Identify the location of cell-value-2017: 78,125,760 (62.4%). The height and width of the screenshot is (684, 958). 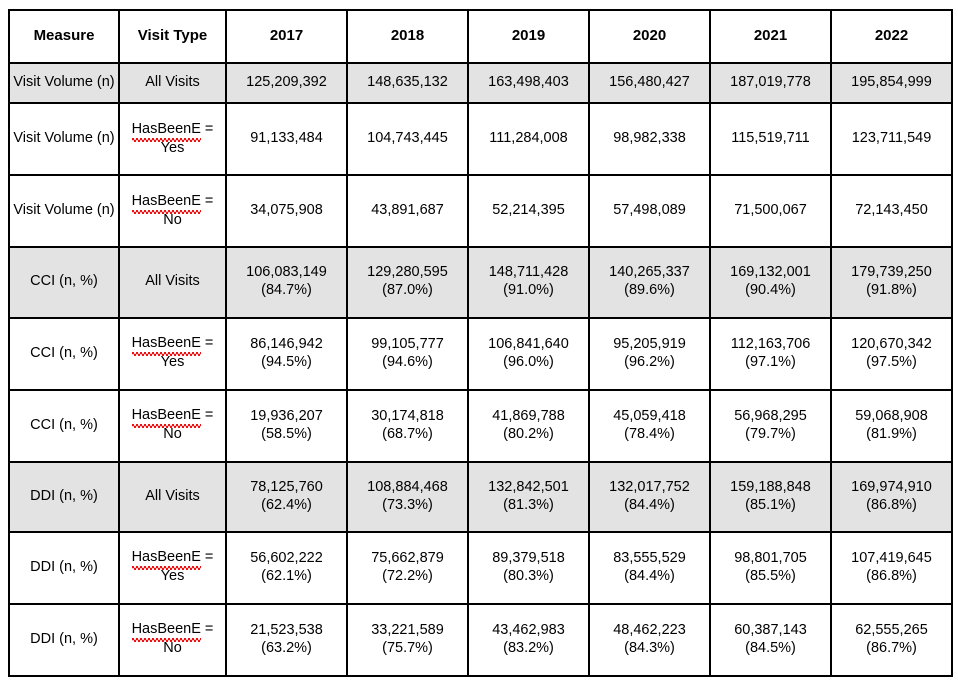
(286, 496).